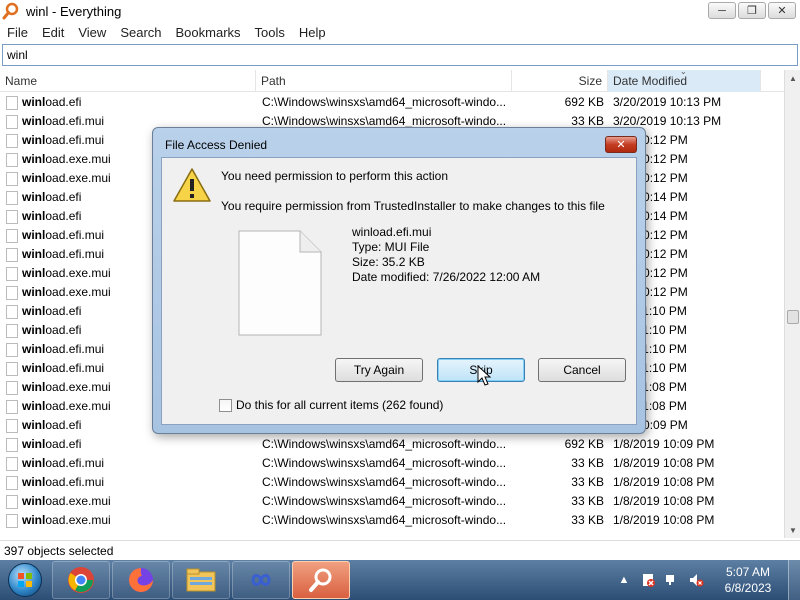 The width and height of the screenshot is (800, 600). What do you see at coordinates (792, 78) in the screenshot?
I see `scroll-up-icon: ▲` at bounding box center [792, 78].